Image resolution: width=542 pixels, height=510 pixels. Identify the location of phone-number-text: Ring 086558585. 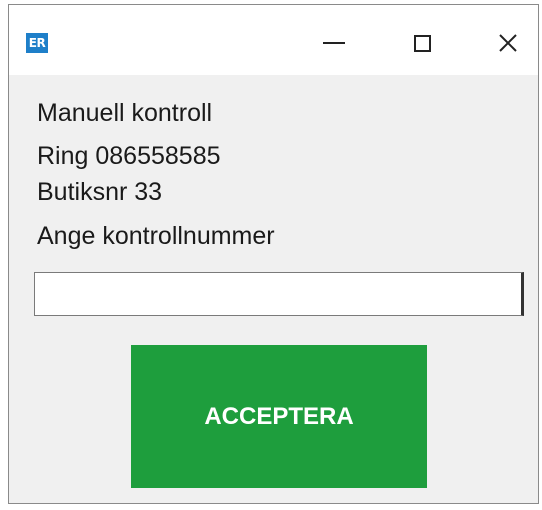
(129, 156).